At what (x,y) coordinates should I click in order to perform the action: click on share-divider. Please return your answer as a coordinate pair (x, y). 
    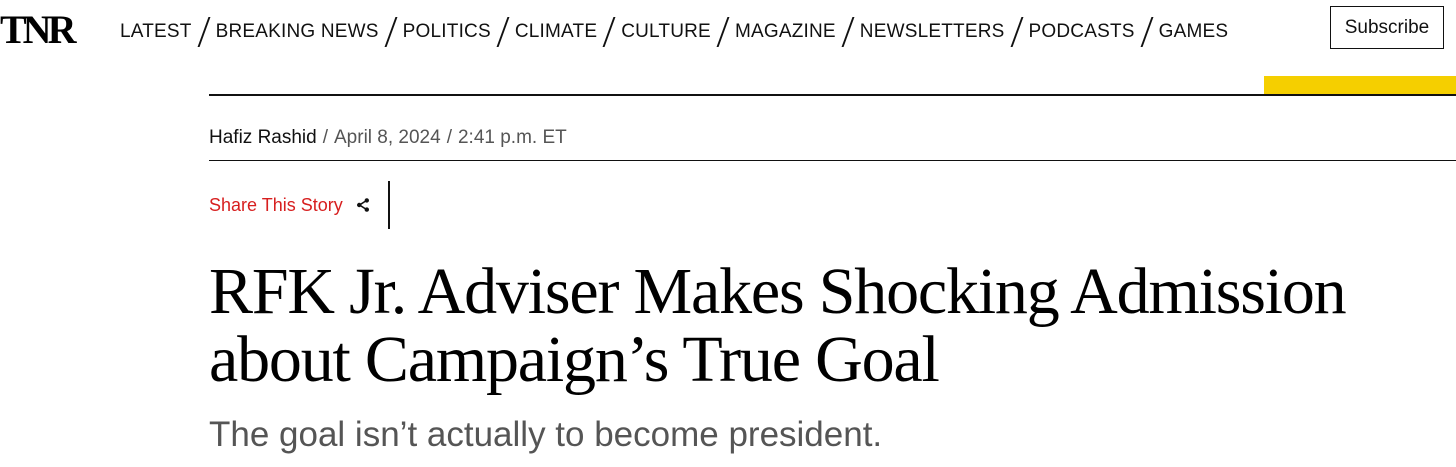
    Looking at the image, I should click on (389, 205).